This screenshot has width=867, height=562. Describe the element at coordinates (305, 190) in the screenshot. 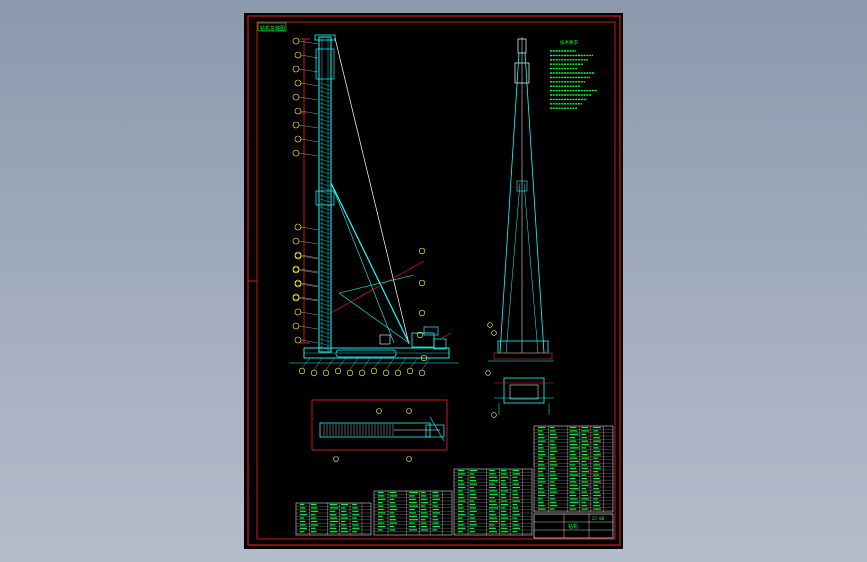

I see `callout-balloons-left` at that location.